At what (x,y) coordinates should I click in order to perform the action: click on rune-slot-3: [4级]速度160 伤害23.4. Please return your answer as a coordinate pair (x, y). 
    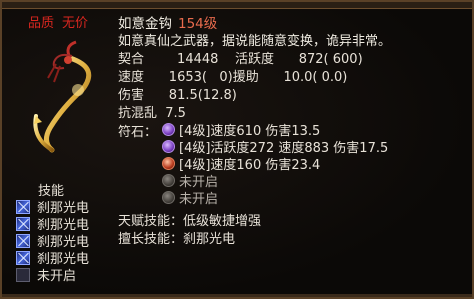
    Looking at the image, I should click on (241, 164).